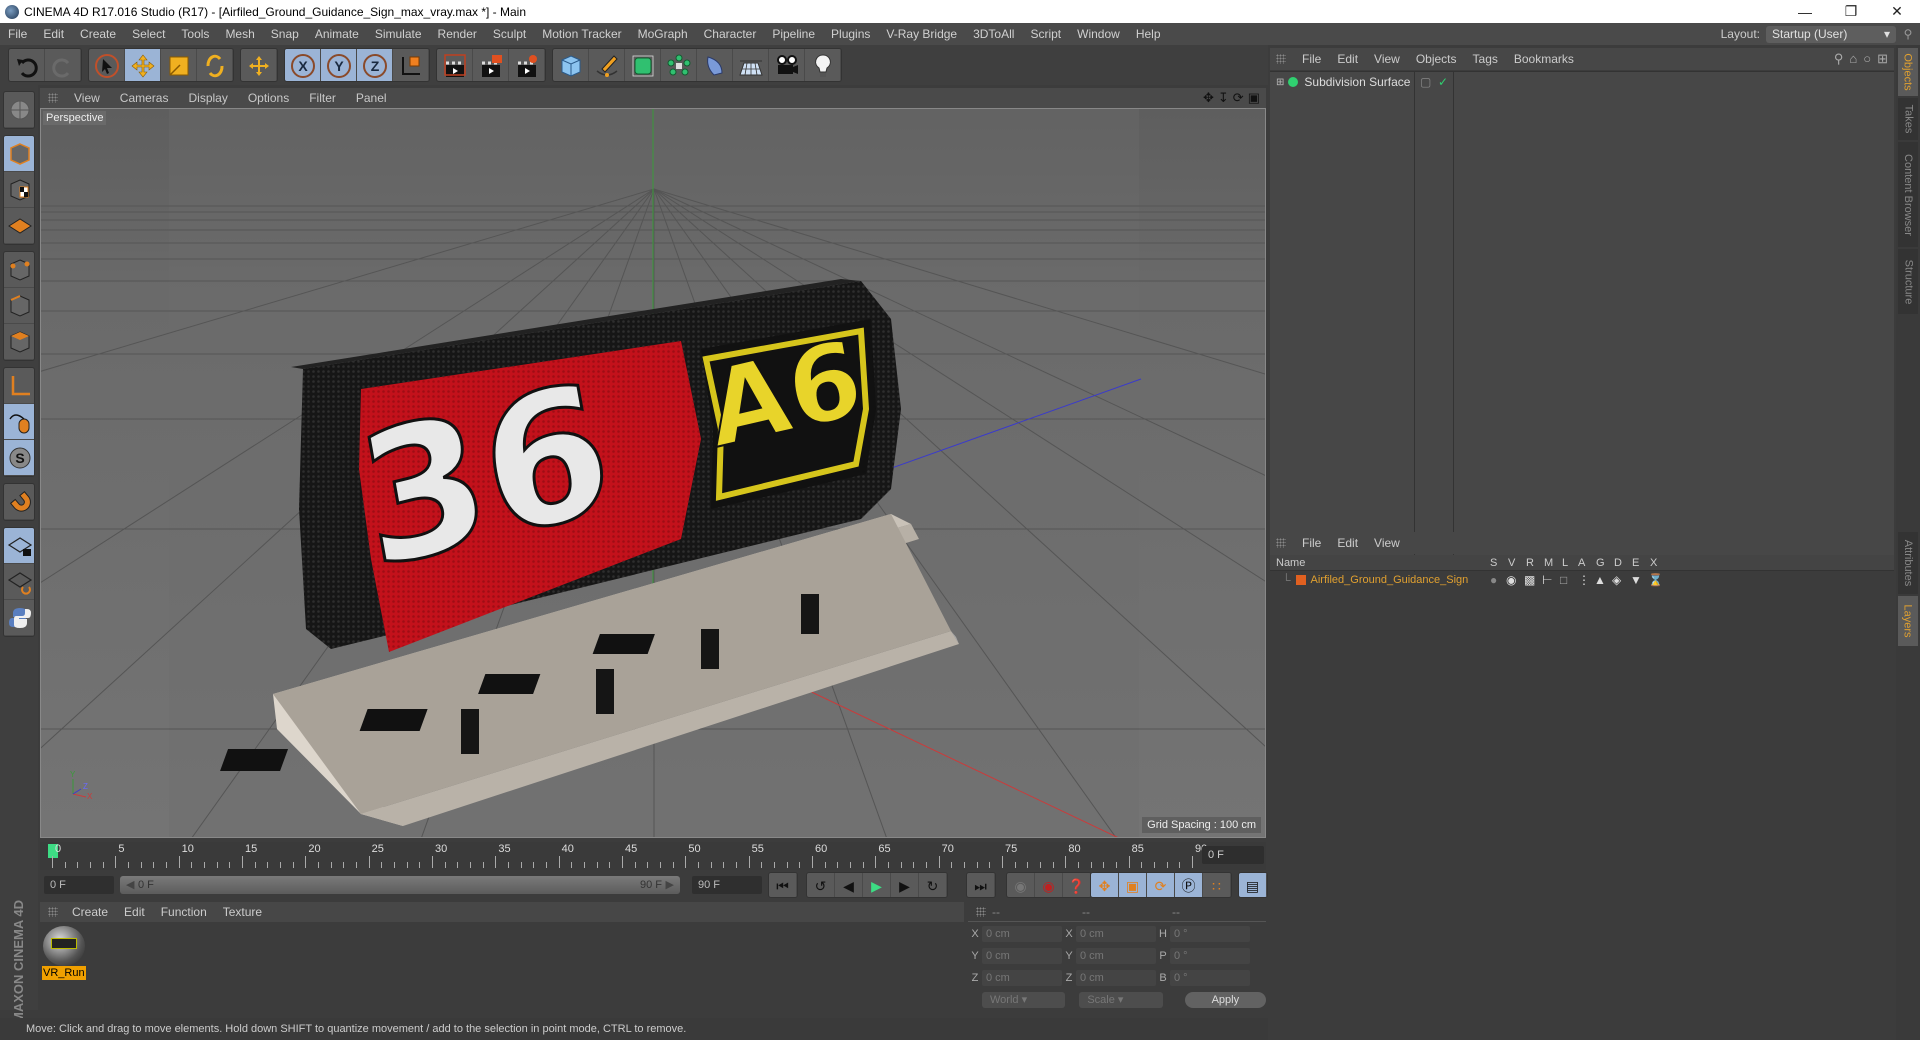  What do you see at coordinates (1238, 98) in the screenshot?
I see `orbit-view-icon: ⟳` at bounding box center [1238, 98].